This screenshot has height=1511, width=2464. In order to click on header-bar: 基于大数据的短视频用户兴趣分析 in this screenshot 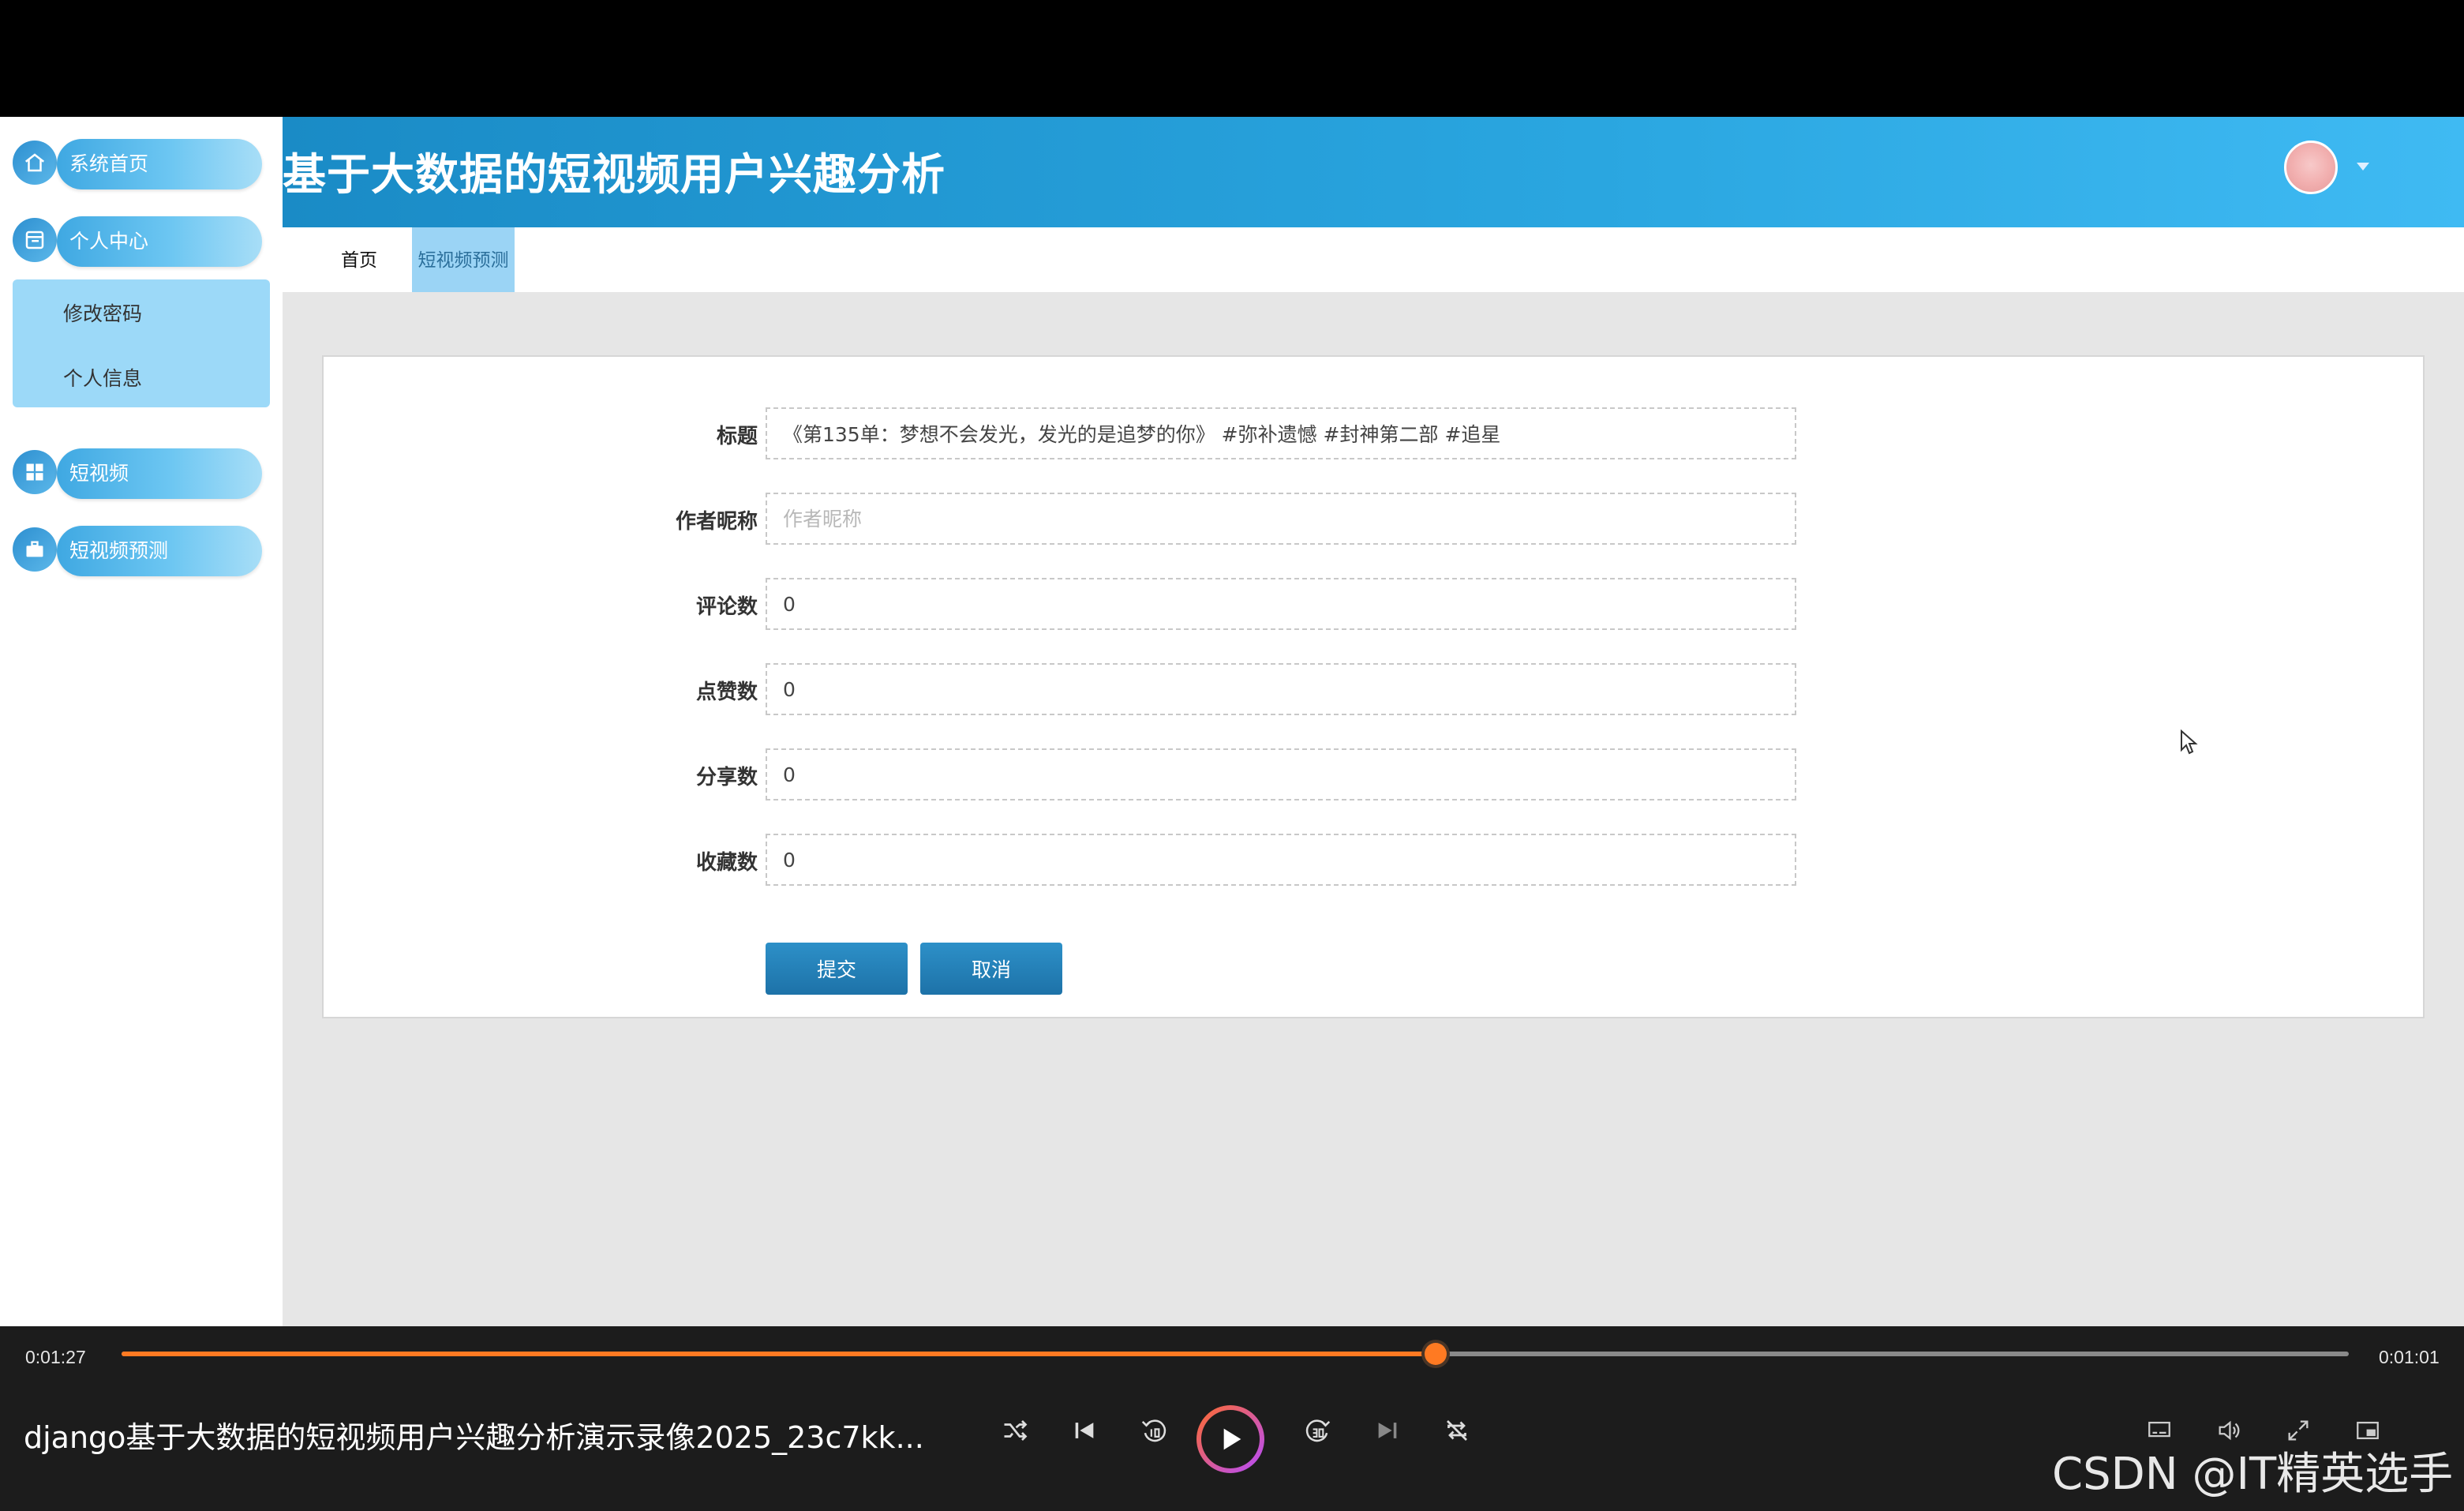, I will do `click(1373, 172)`.